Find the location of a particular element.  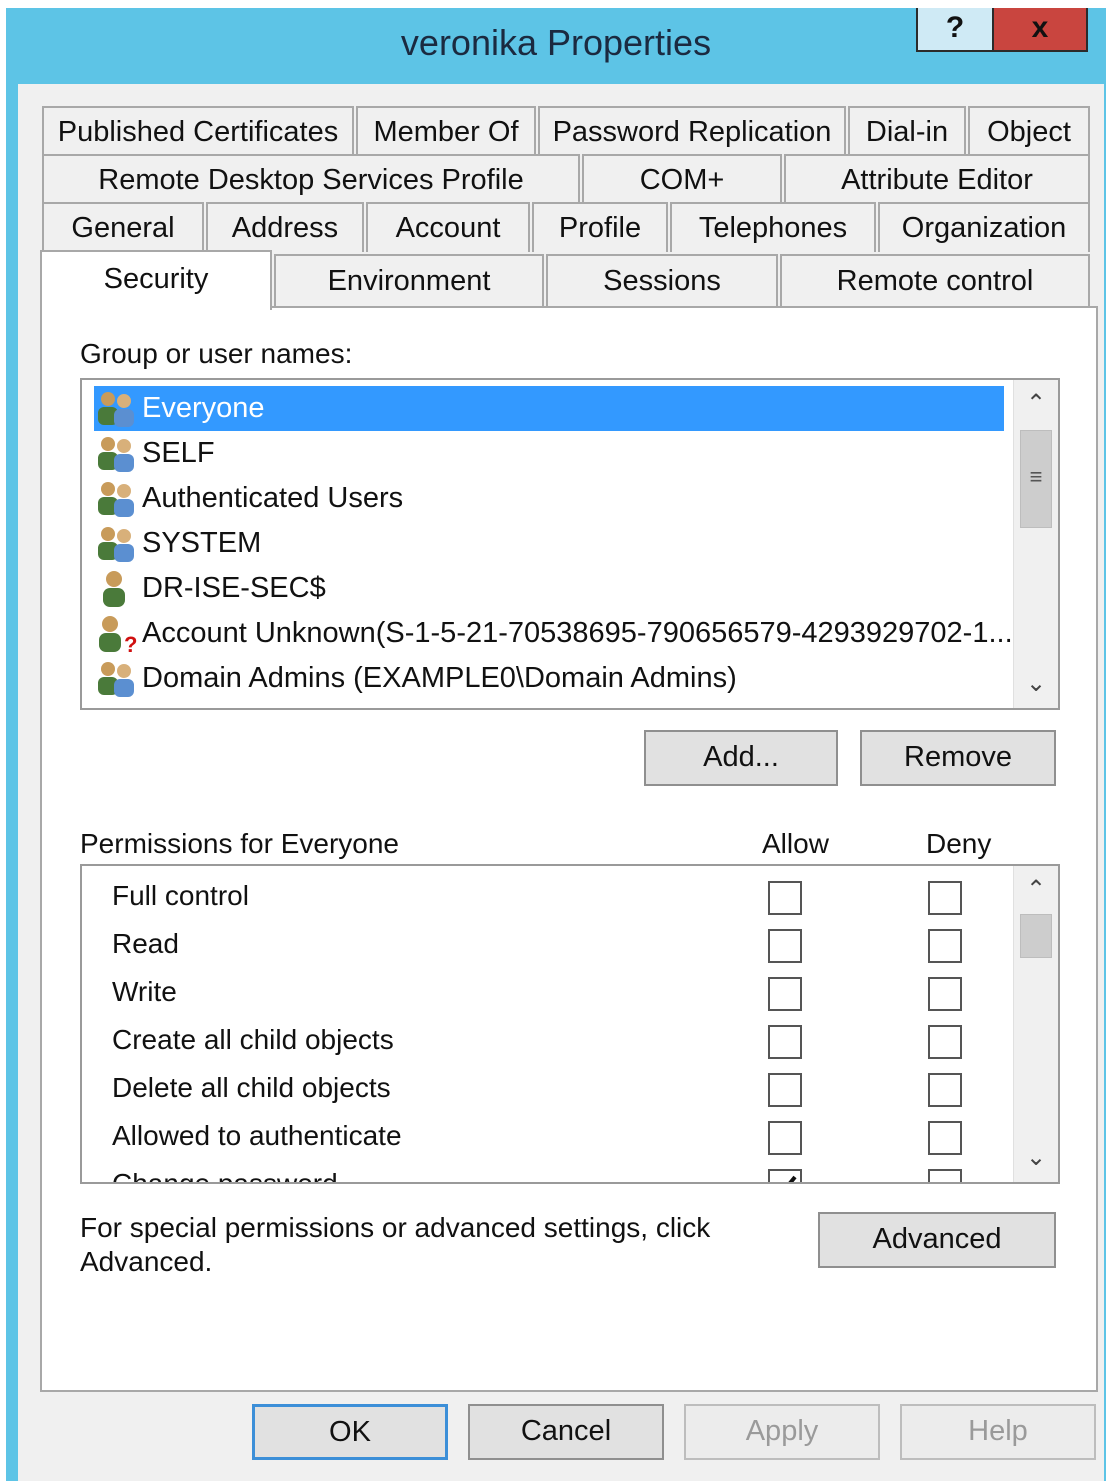

user-row-authenticated-users: Authenticated Users is located at coordinates (248, 498).